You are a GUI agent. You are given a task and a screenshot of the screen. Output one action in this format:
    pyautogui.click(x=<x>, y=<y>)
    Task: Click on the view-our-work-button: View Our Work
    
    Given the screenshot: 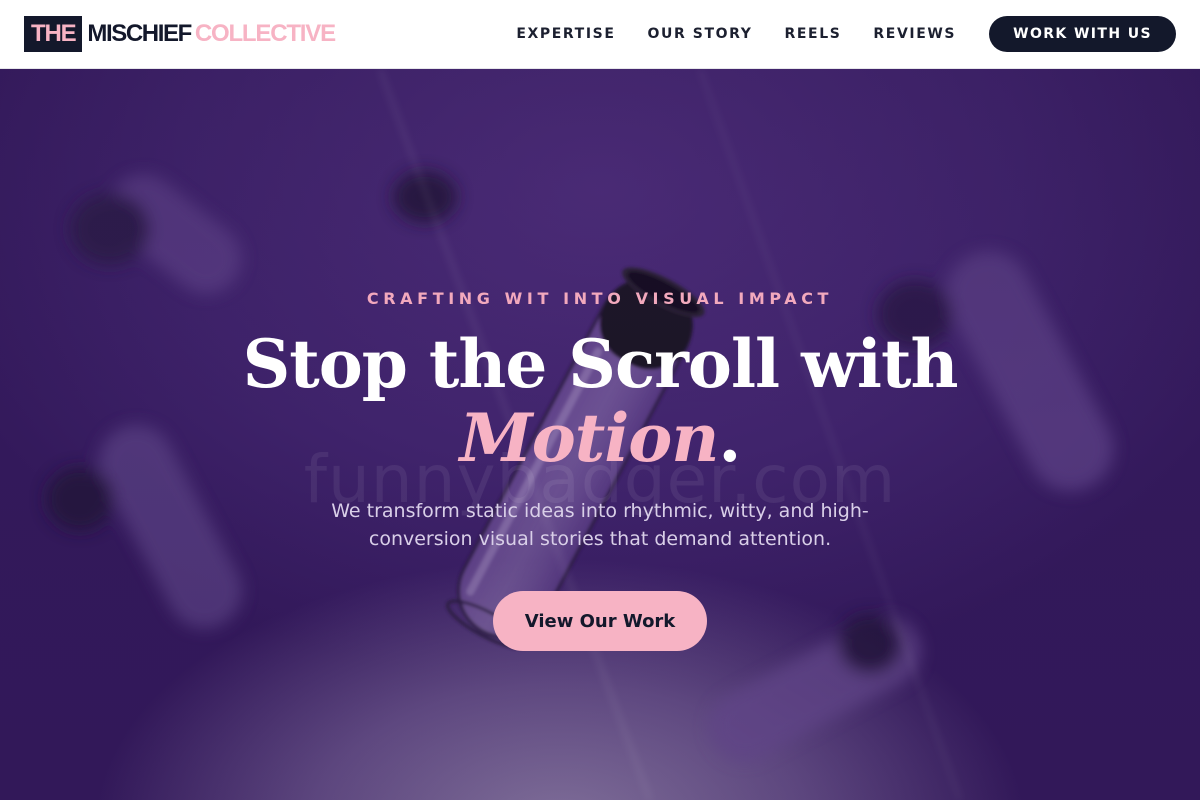 What is the action you would take?
    pyautogui.click(x=600, y=621)
    